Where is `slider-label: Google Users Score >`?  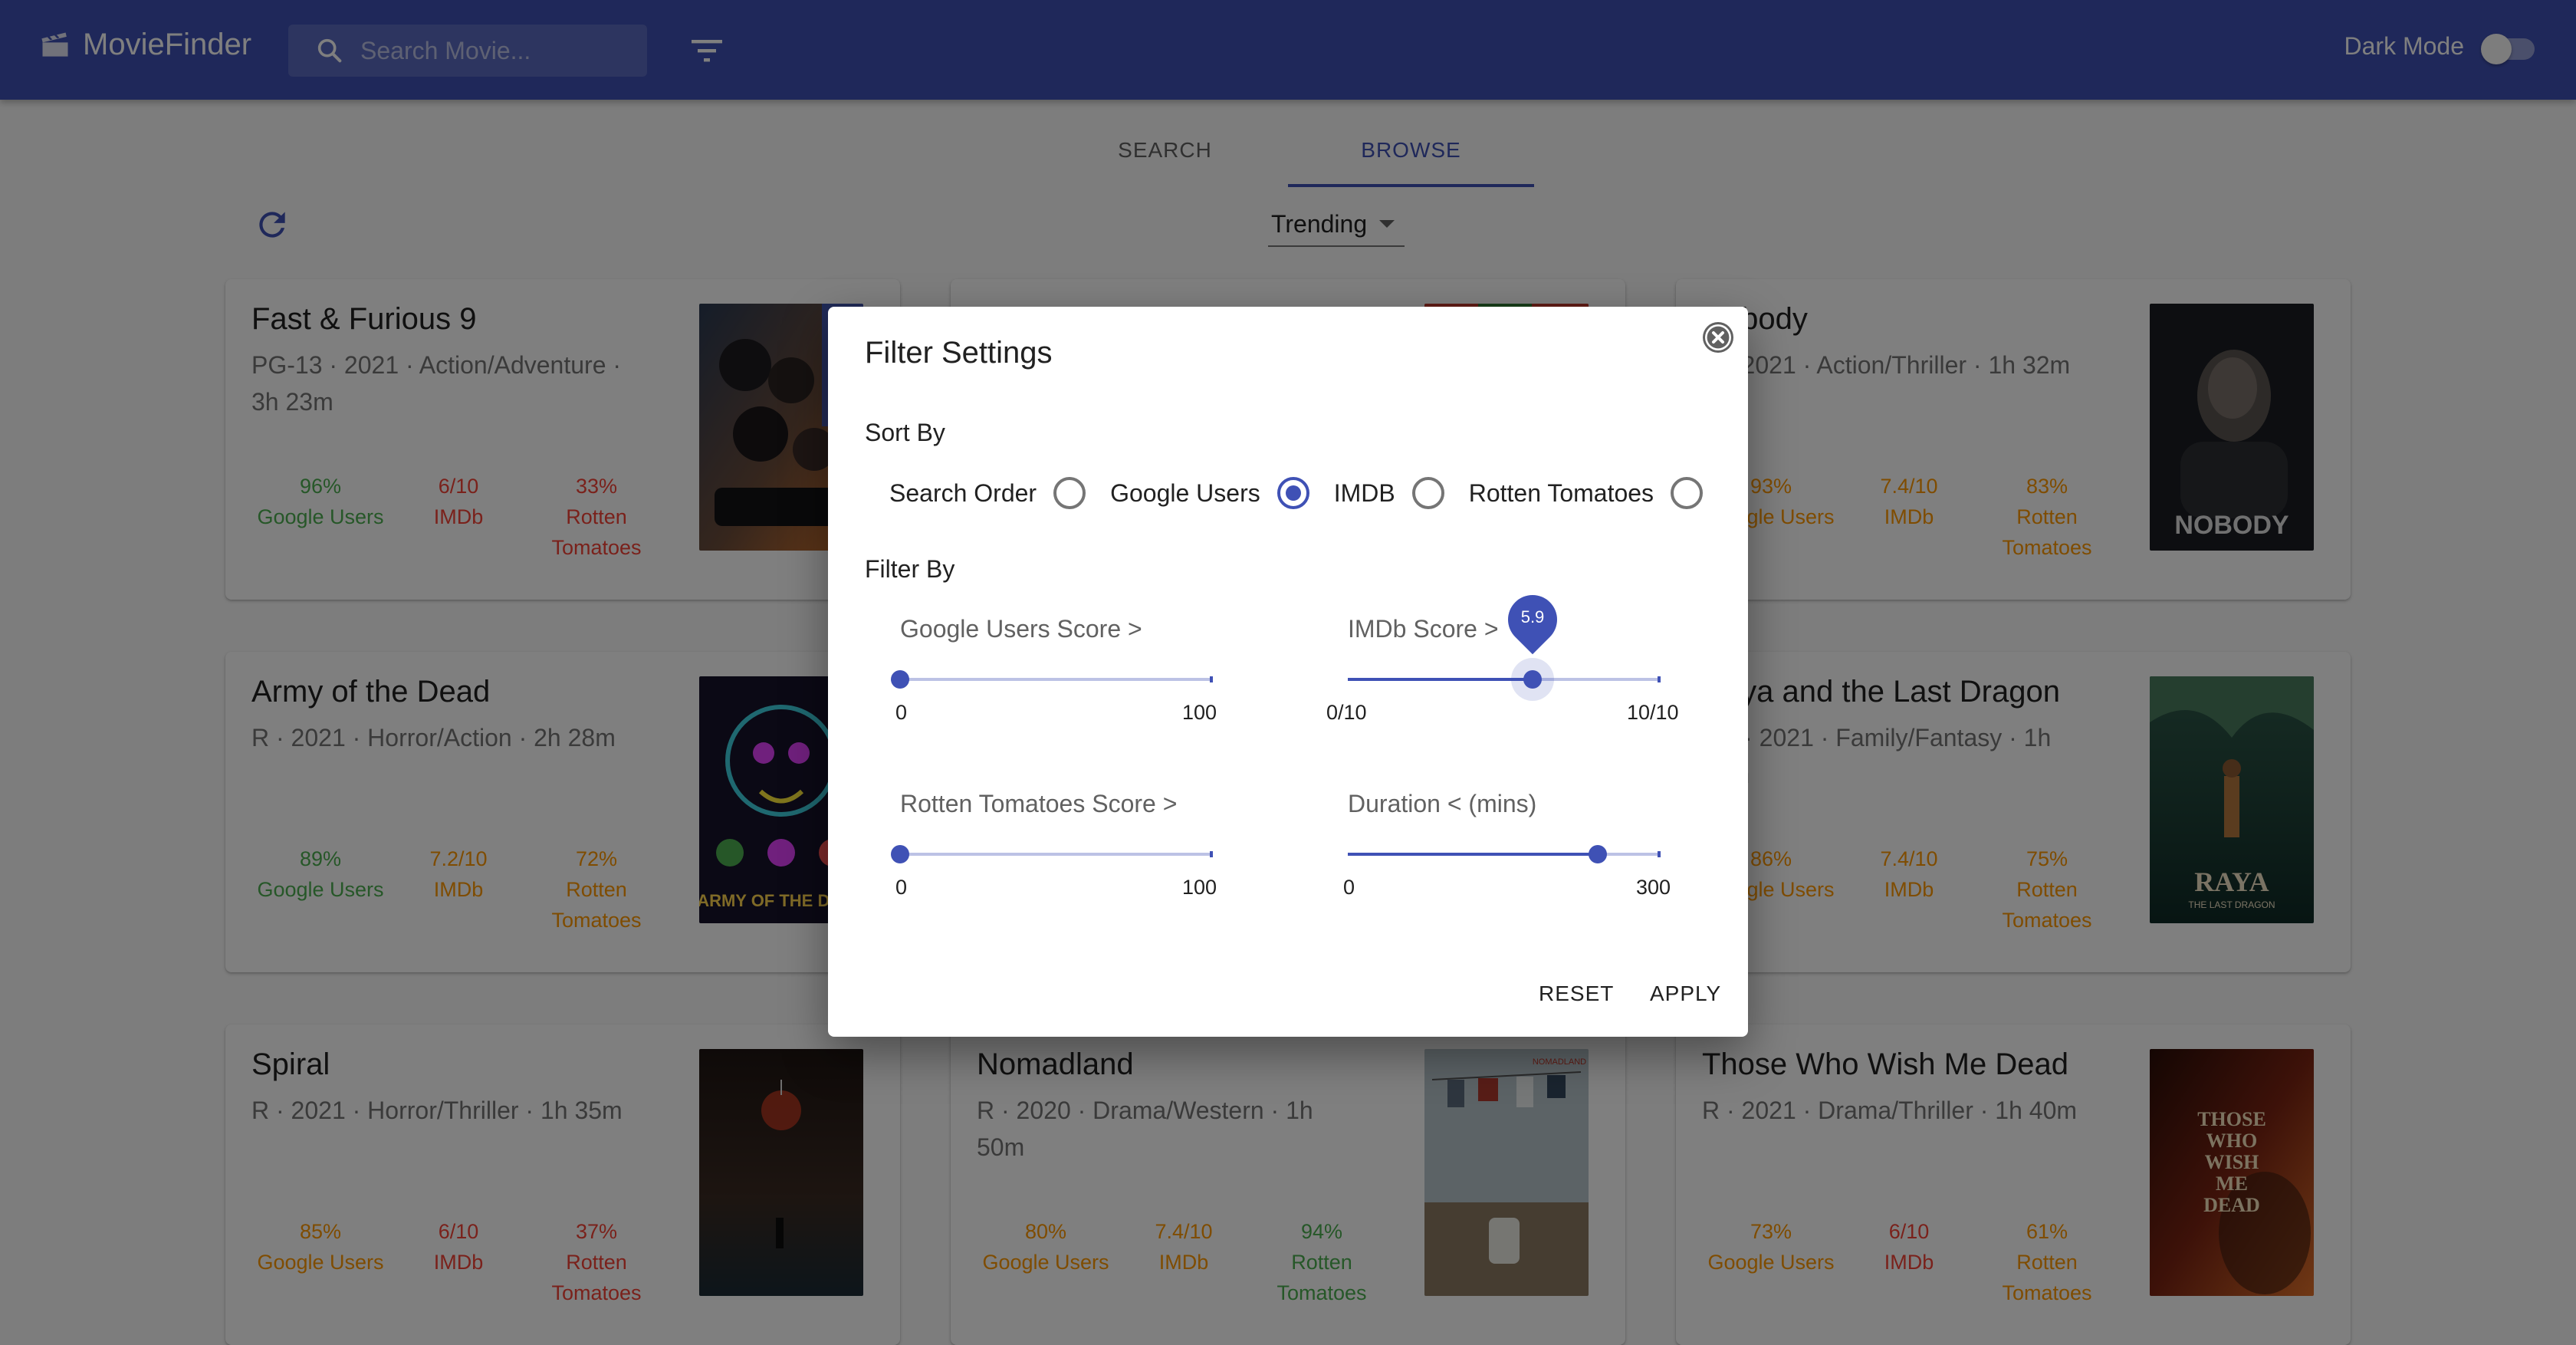 slider-label: Google Users Score > is located at coordinates (1021, 629).